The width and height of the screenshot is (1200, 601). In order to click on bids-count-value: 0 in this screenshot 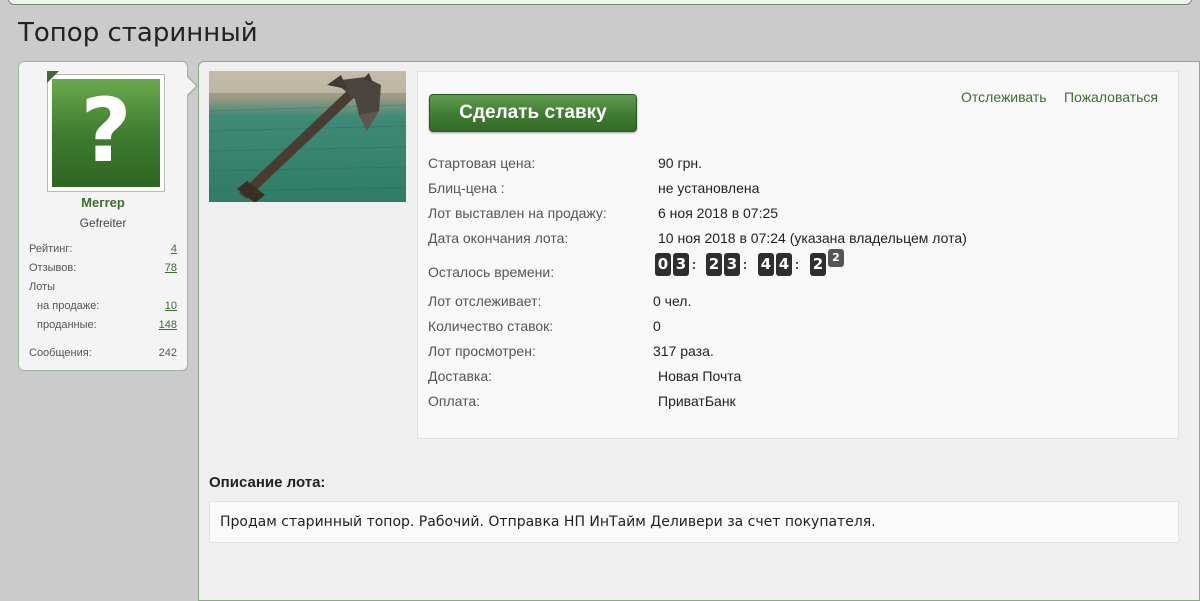, I will do `click(657, 326)`.